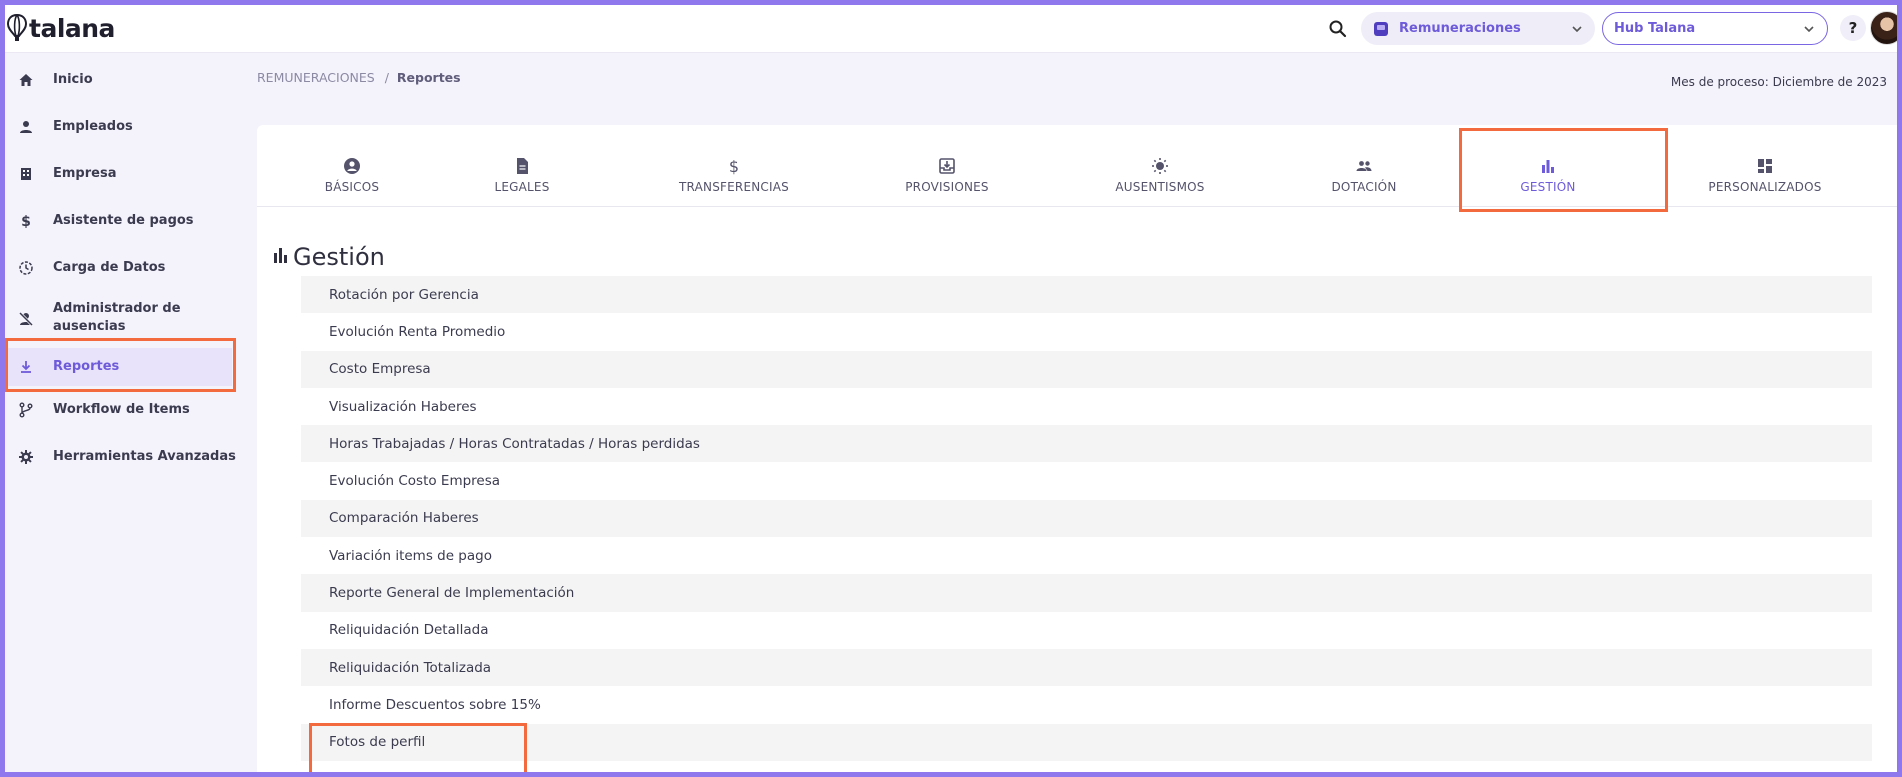 This screenshot has width=1902, height=777. I want to click on account-circle-icon, so click(352, 166).